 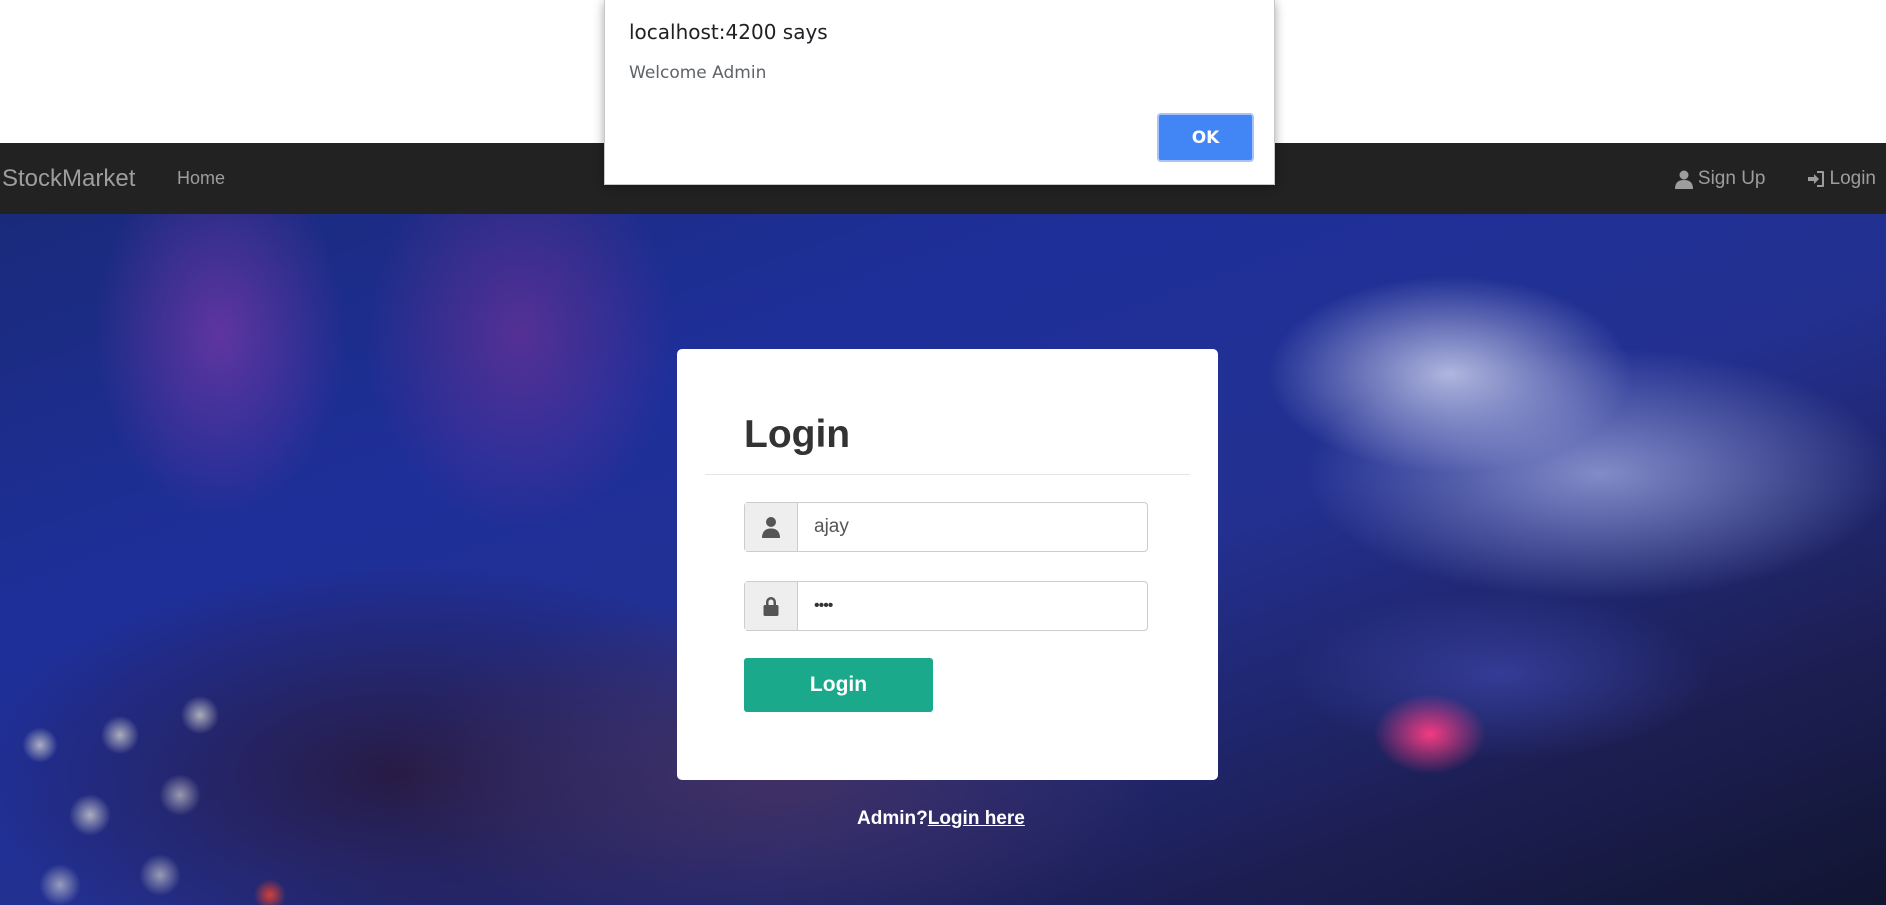 What do you see at coordinates (698, 73) in the screenshot?
I see `alert-message: Welcome Admin` at bounding box center [698, 73].